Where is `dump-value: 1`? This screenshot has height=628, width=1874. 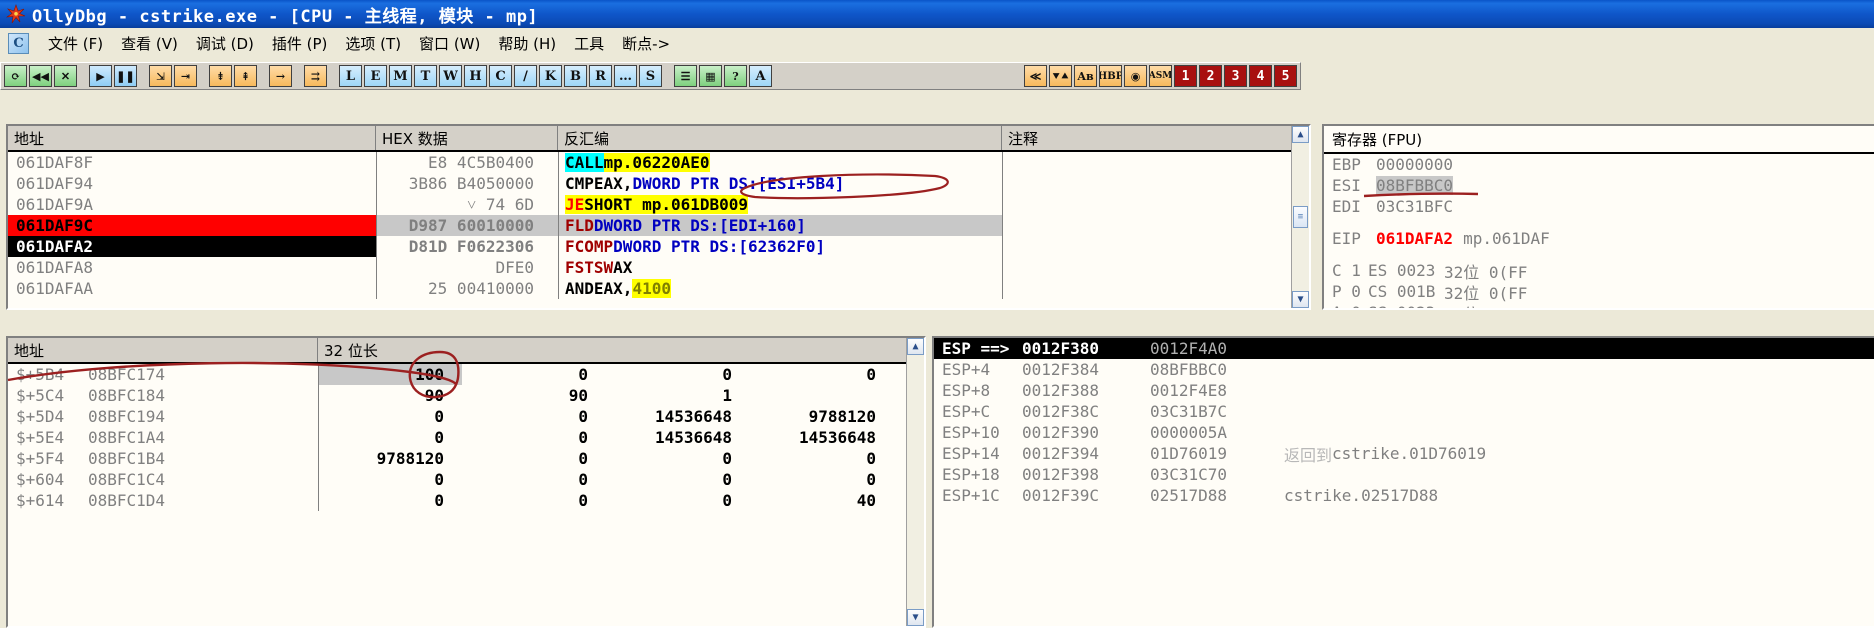
dump-value: 1 is located at coordinates (678, 395).